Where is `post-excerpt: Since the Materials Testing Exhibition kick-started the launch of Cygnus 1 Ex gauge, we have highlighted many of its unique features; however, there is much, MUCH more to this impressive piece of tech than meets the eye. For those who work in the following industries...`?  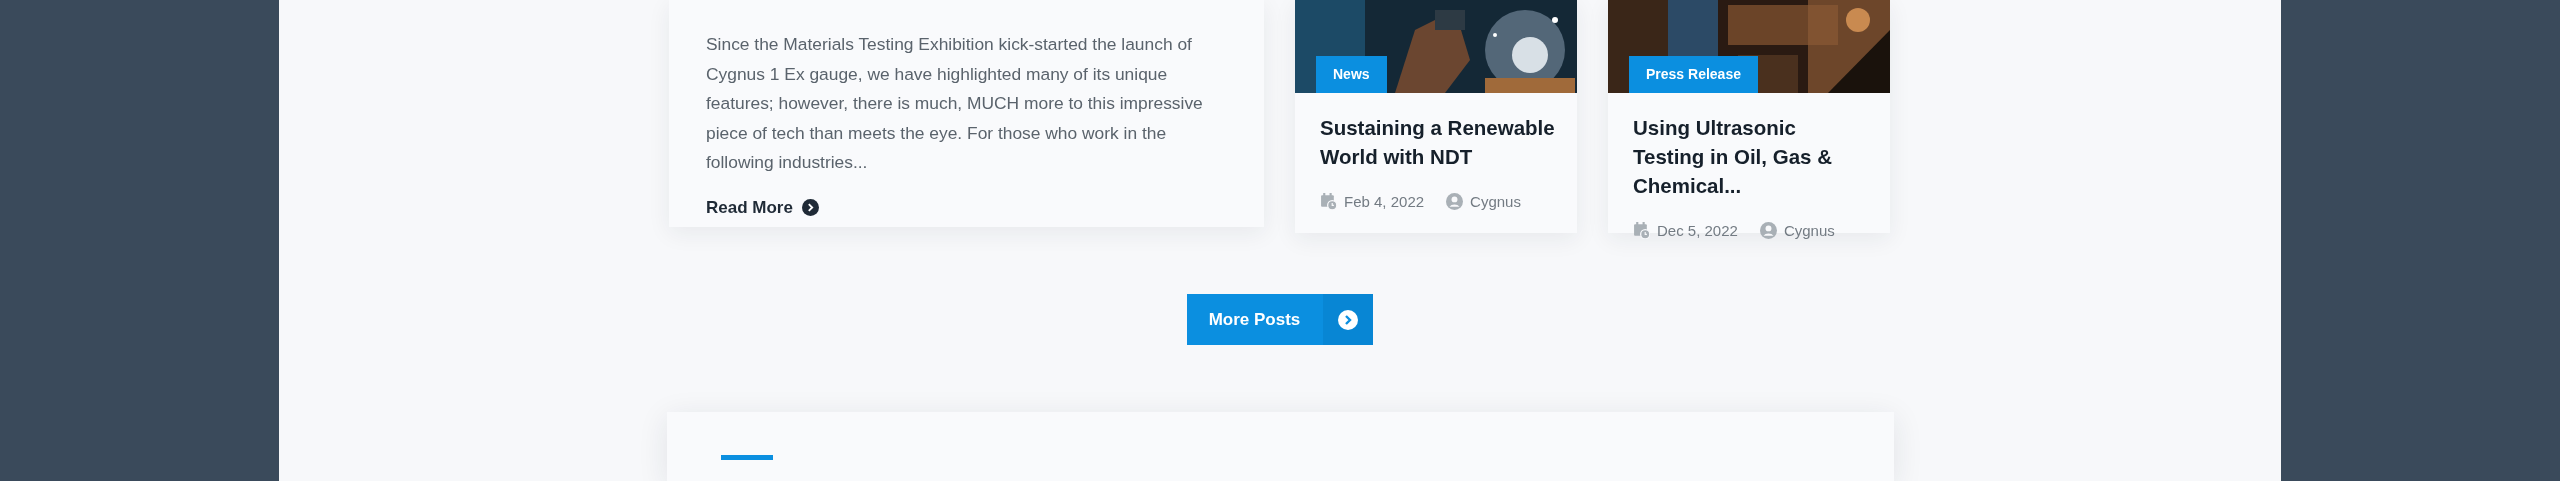 post-excerpt: Since the Materials Testing Exhibition kick-started the launch of Cygnus 1 Ex gauge, we have highlighted many of its unique features; however, there is much, MUCH more to this impressive piece of tech than meets the eye. For those who work in the following industries... is located at coordinates (955, 103).